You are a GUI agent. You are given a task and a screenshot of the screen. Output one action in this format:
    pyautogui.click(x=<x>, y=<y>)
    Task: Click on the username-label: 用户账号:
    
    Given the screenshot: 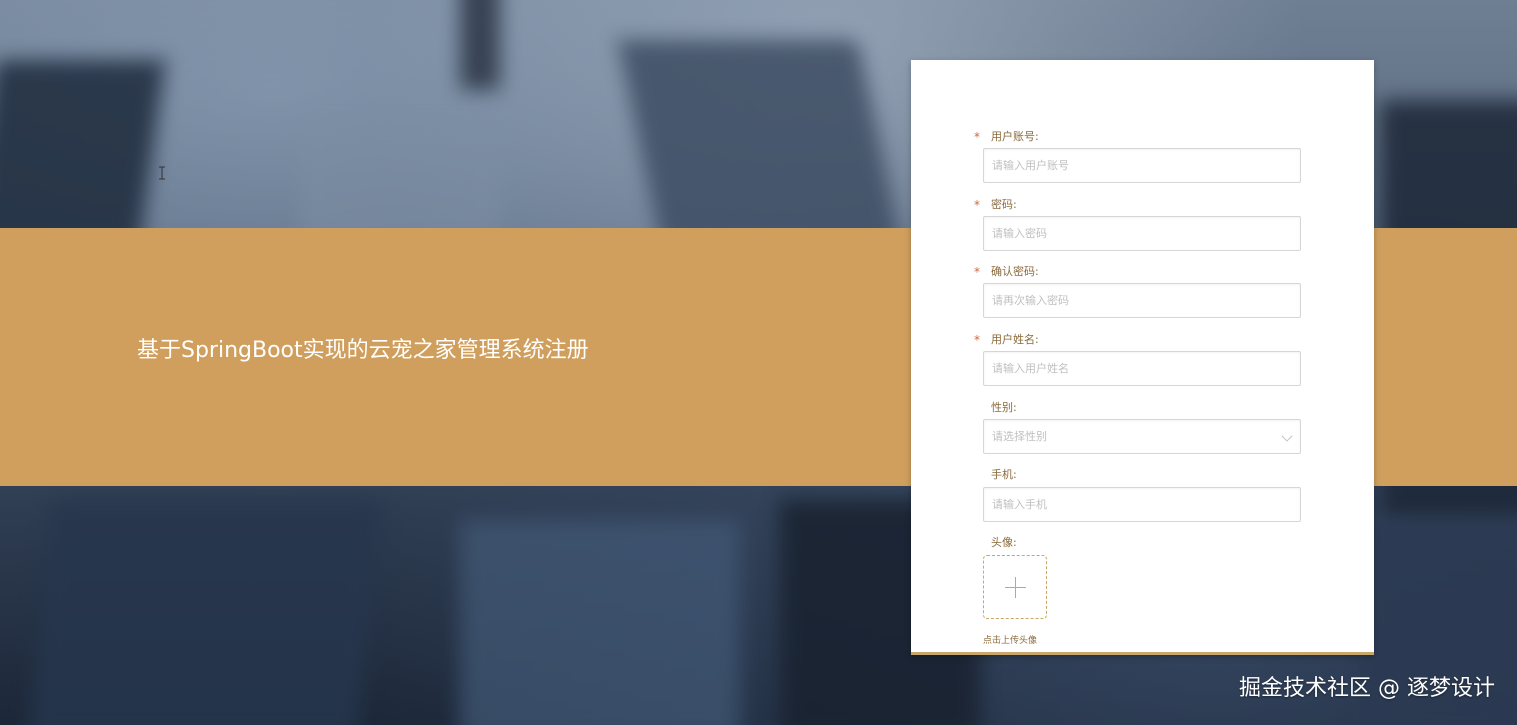 What is the action you would take?
    pyautogui.click(x=1015, y=136)
    